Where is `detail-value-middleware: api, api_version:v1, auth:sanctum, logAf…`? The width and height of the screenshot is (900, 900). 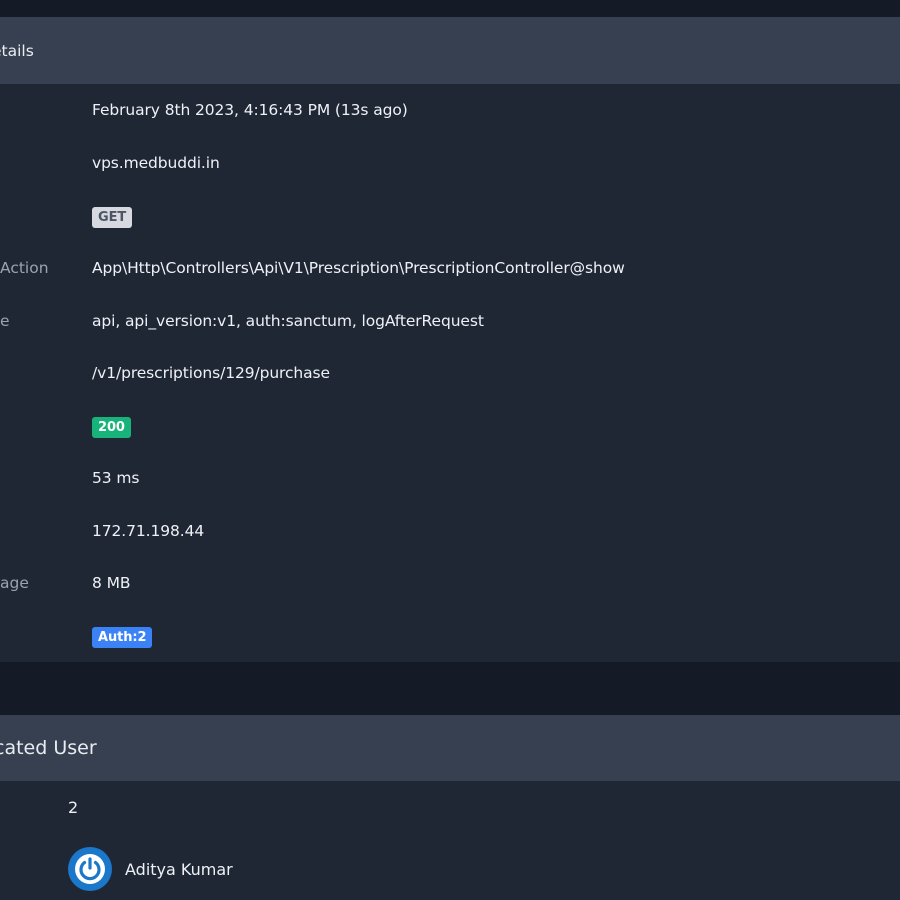 detail-value-middleware: api, api_version:v1, auth:sanctum, logAf… is located at coordinates (288, 321).